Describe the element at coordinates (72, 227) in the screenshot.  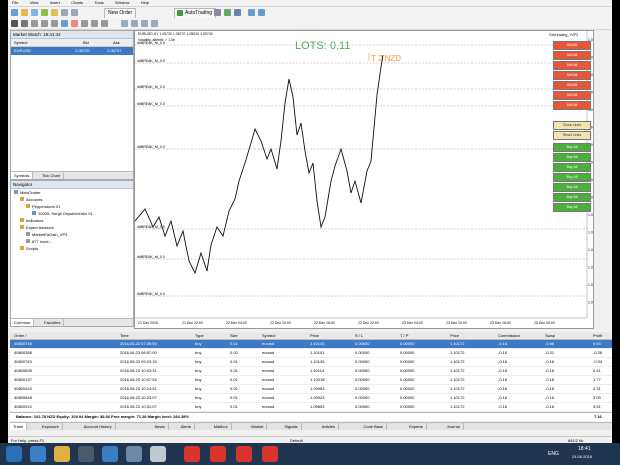
I see `tree-expert-advisors: Expert Advisors` at that location.